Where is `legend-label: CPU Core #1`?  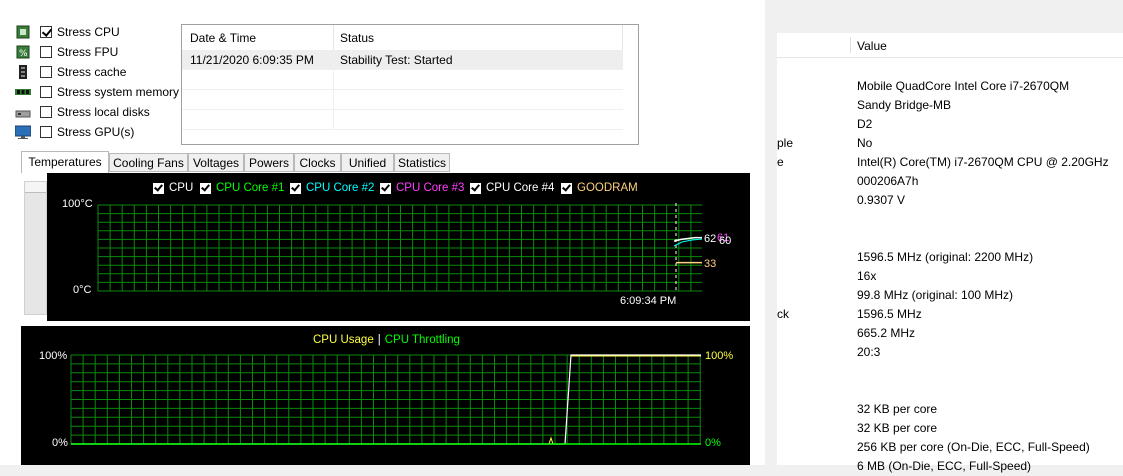
legend-label: CPU Core #1 is located at coordinates (250, 188).